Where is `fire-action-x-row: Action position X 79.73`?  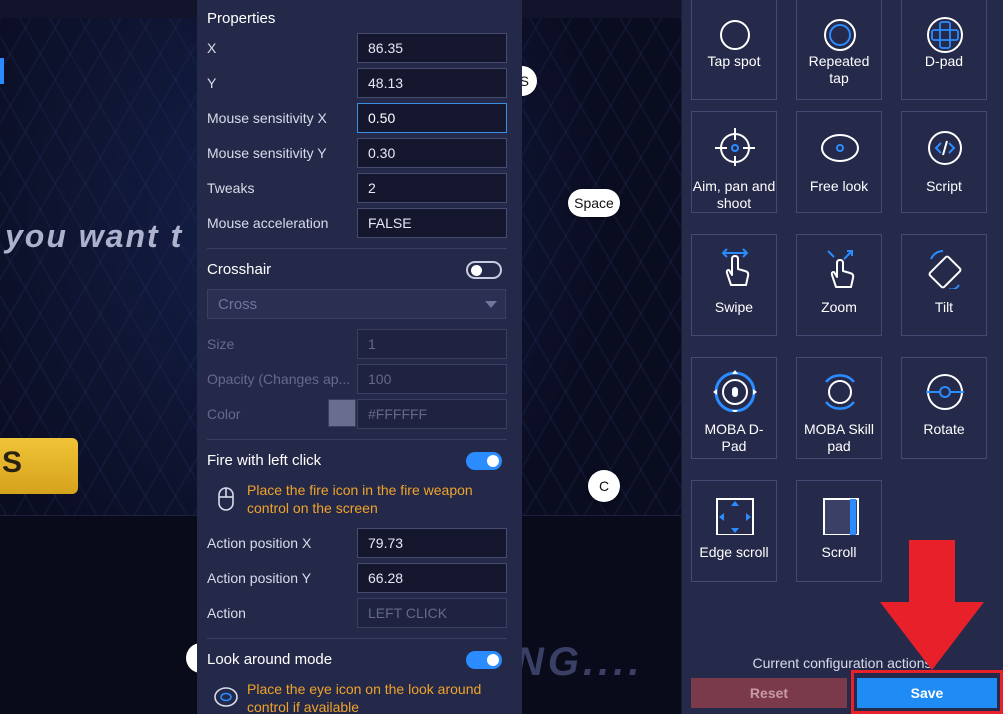 fire-action-x-row: Action position X 79.73 is located at coordinates (357, 543).